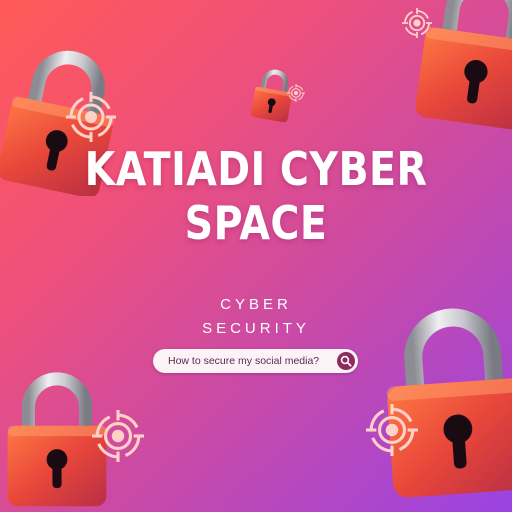  I want to click on subtitle-line: CYBER, so click(256, 304).